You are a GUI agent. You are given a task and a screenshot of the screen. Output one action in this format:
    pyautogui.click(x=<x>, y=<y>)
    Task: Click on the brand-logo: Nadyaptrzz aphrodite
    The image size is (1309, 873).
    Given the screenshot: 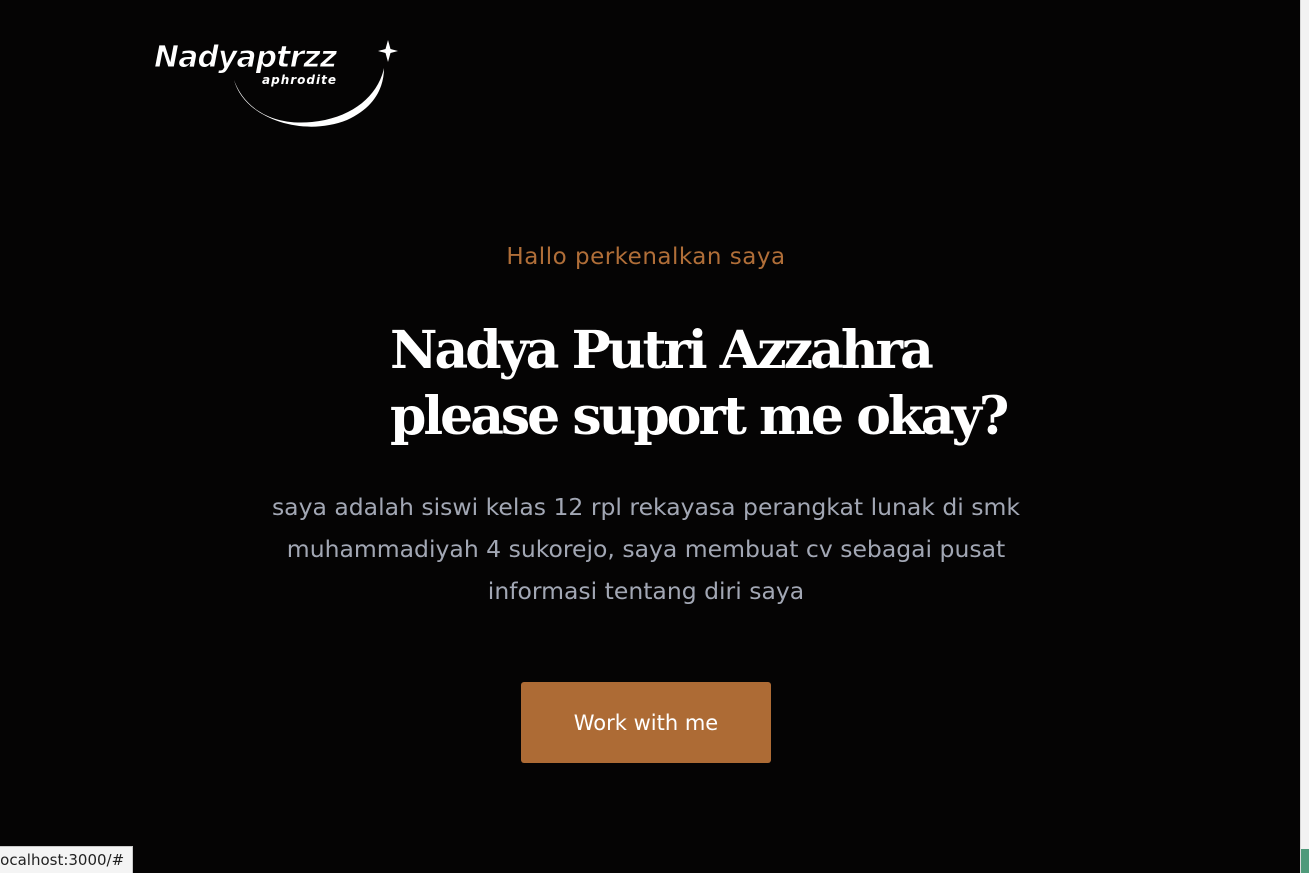 What is the action you would take?
    pyautogui.click(x=277, y=86)
    